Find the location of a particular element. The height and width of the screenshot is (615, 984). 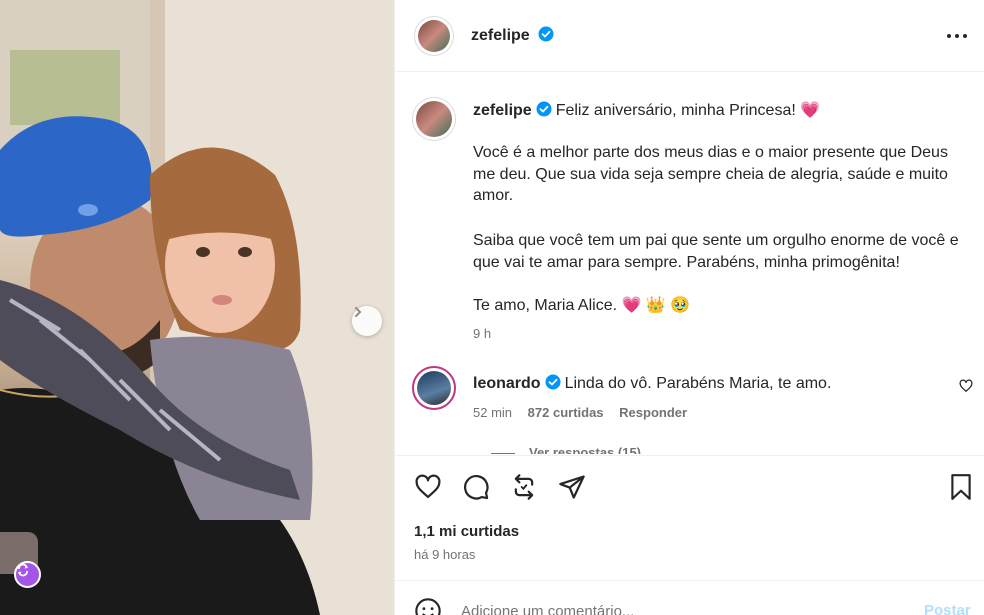

comment-button is located at coordinates (476, 487).